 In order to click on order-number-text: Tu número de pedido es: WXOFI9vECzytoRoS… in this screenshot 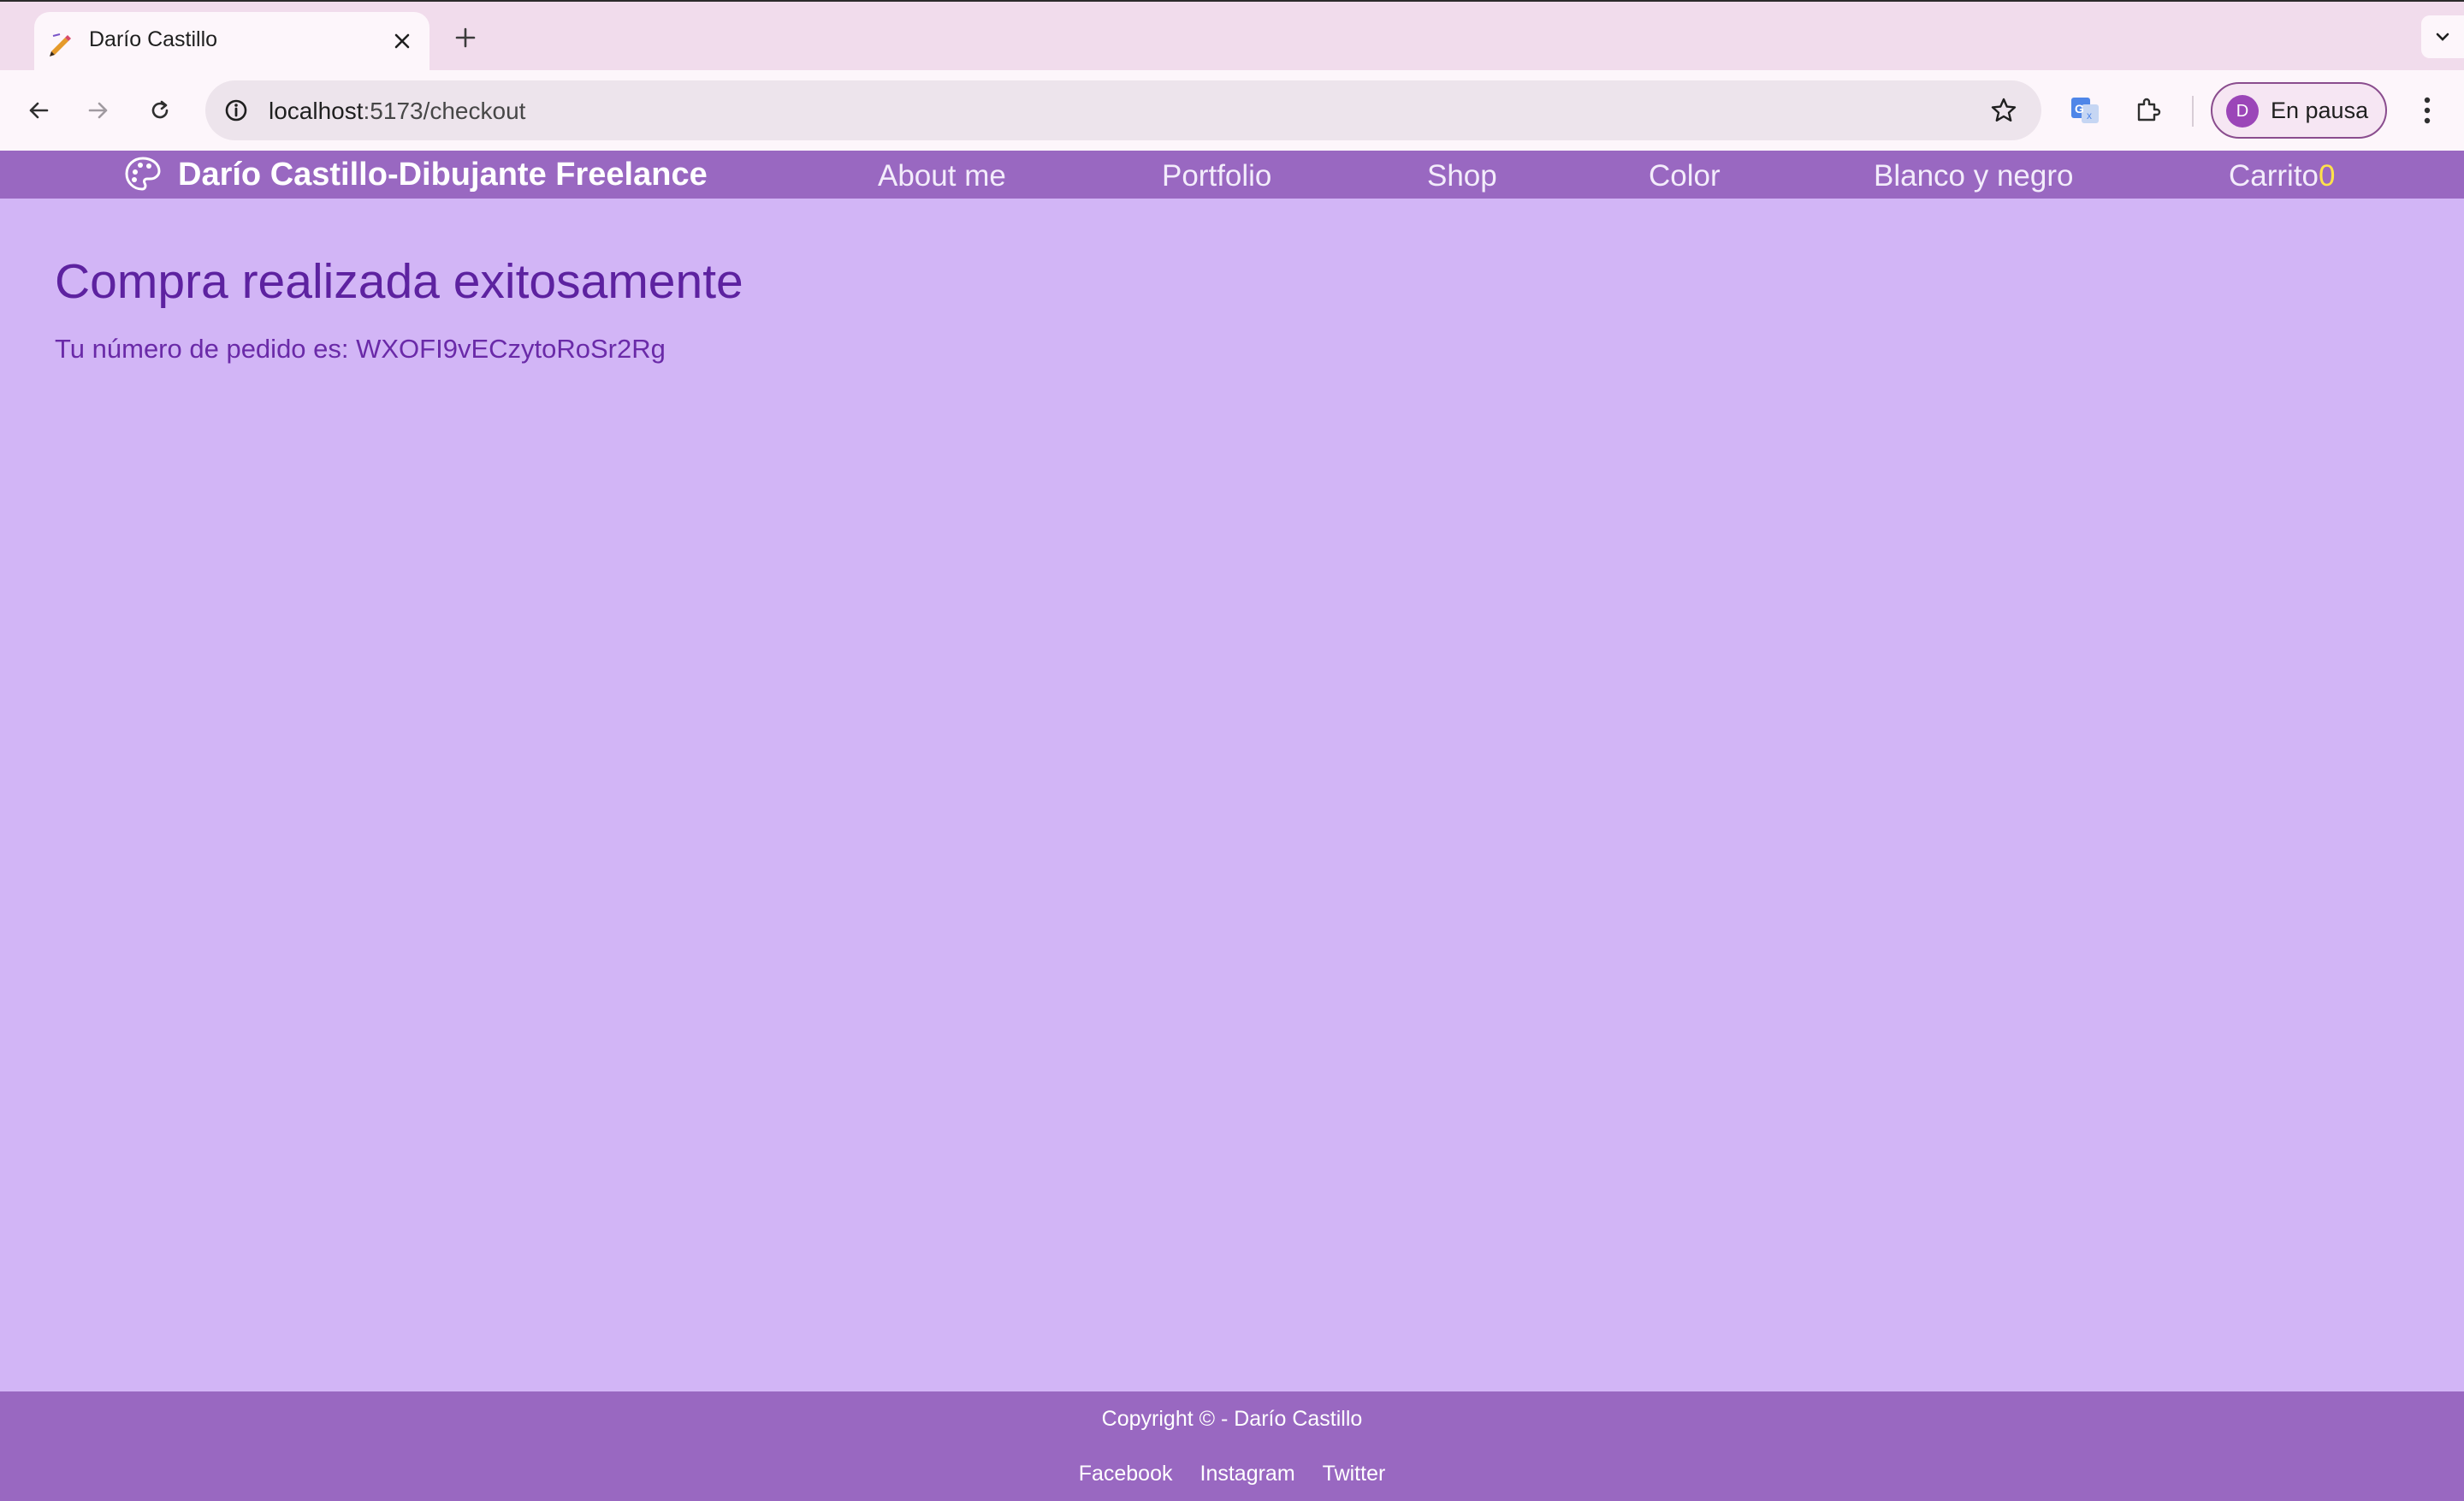, I will do `click(360, 349)`.